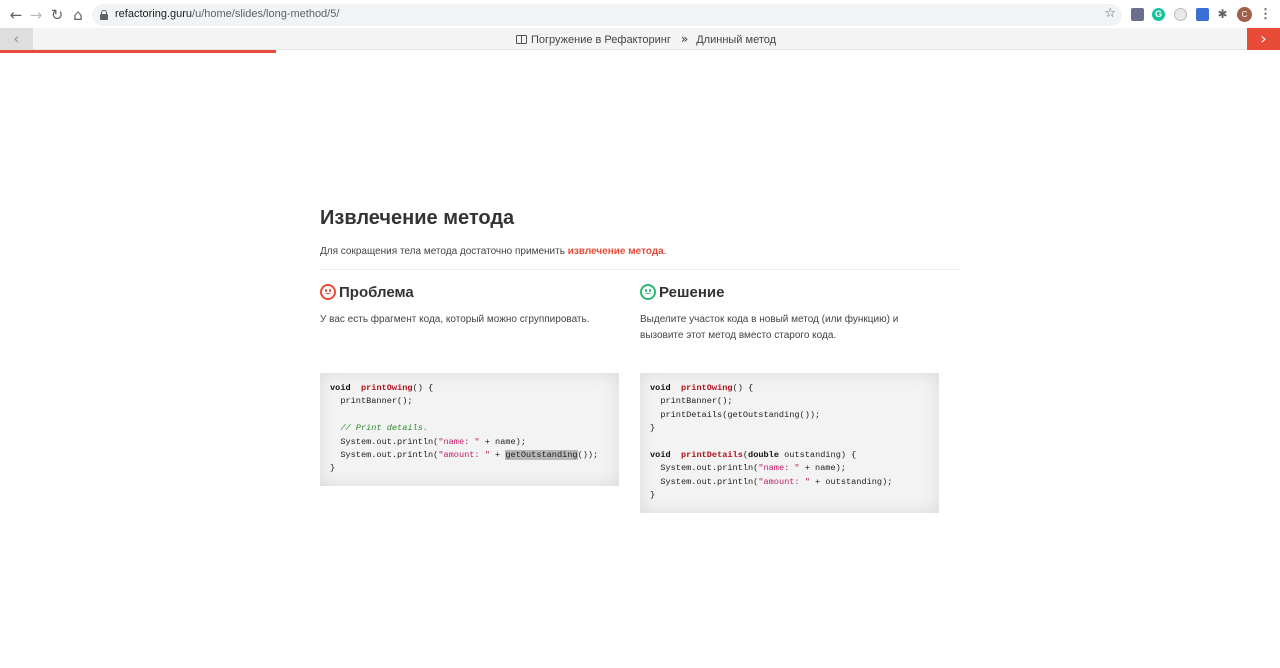 The height and width of the screenshot is (668, 1280). What do you see at coordinates (1244, 14) in the screenshot?
I see `profile-avatar: C` at bounding box center [1244, 14].